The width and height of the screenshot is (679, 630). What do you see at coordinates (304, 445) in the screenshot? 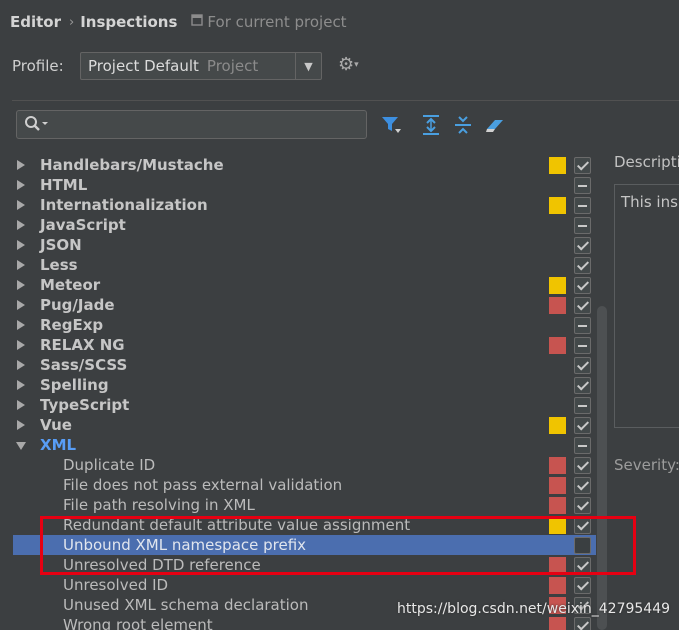
I see `tree-group-row: XML` at bounding box center [304, 445].